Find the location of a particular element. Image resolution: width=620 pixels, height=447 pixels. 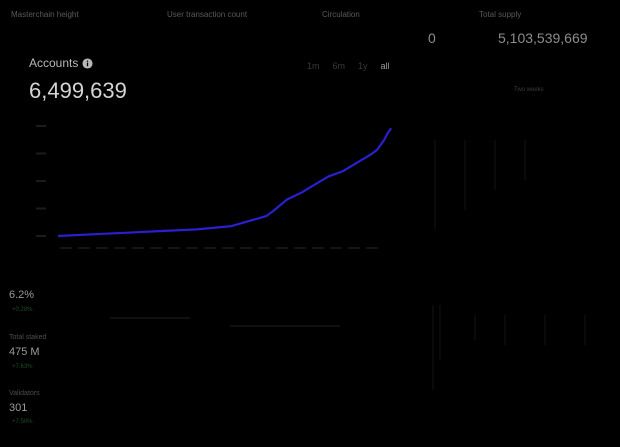

apy-change: +0.28% is located at coordinates (22, 310).